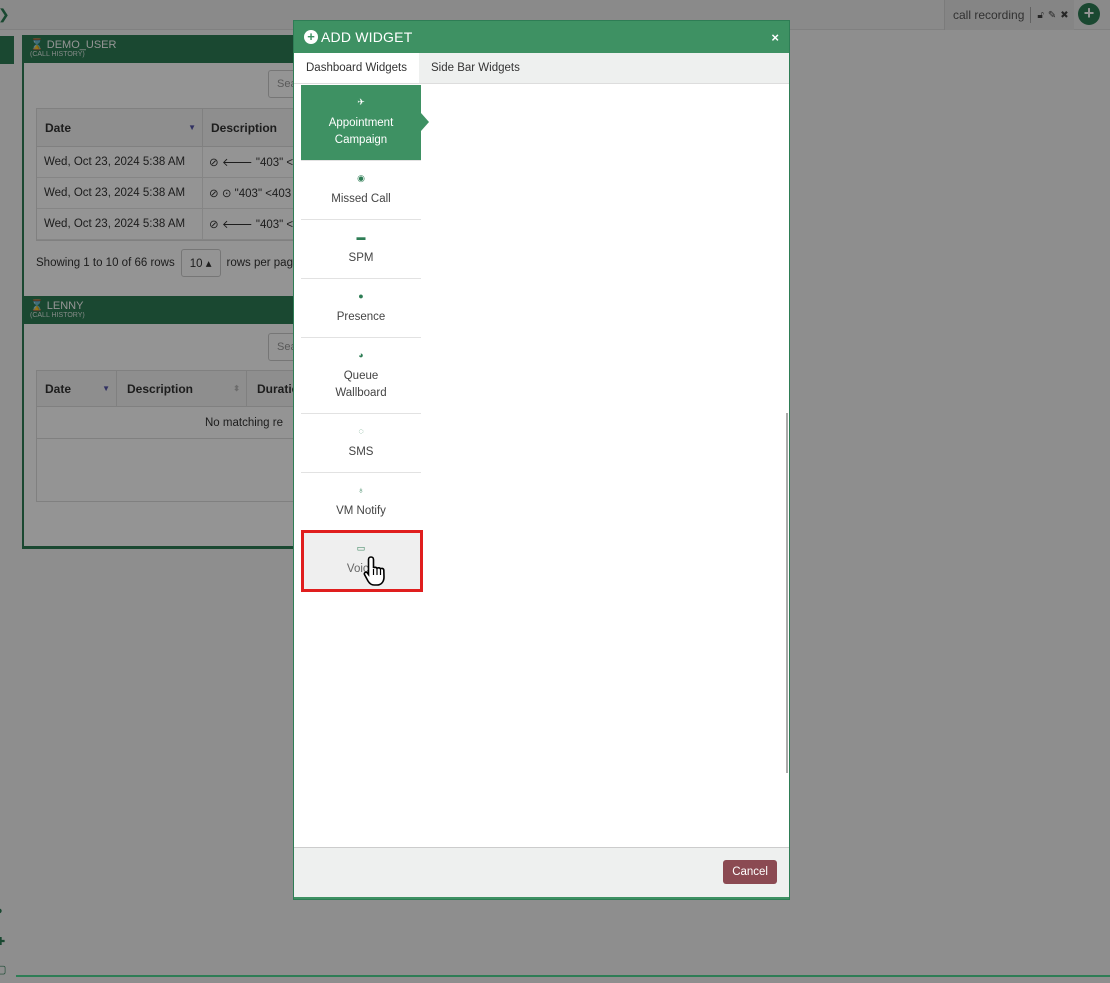 This screenshot has height=983, width=1110. I want to click on megaphone-icon: ✈, so click(361, 102).